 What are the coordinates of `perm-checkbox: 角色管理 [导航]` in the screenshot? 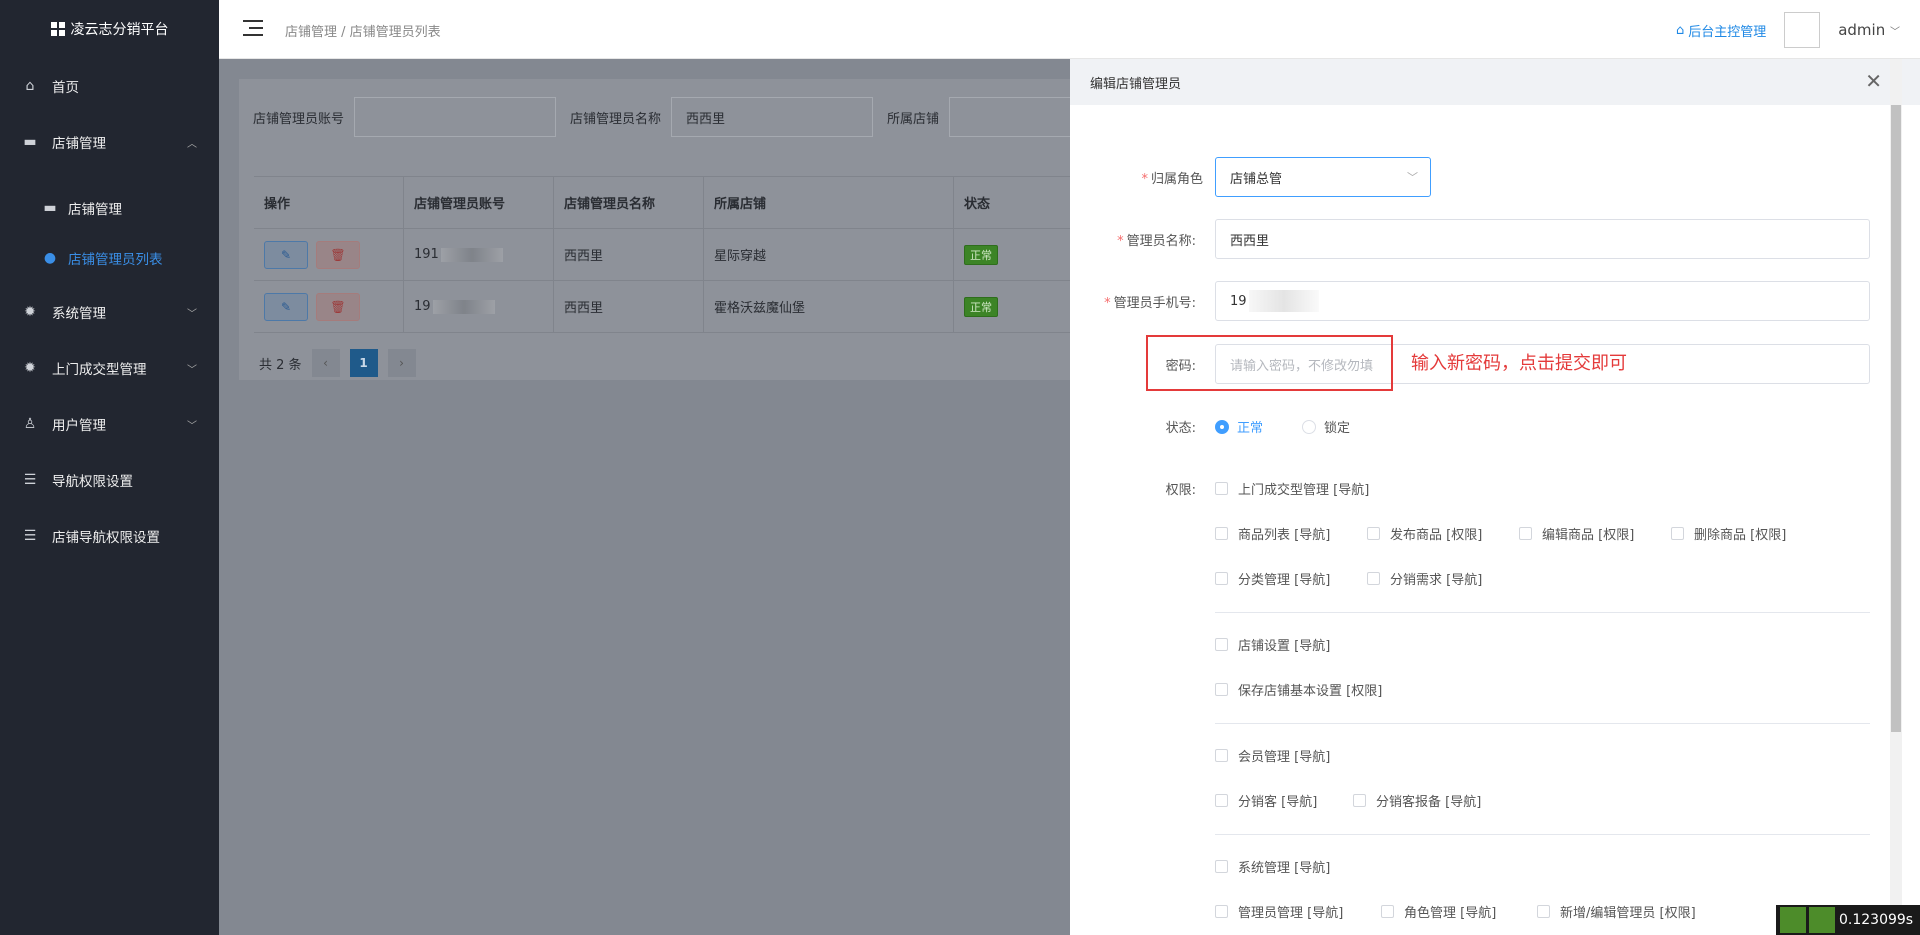 It's located at (1438, 911).